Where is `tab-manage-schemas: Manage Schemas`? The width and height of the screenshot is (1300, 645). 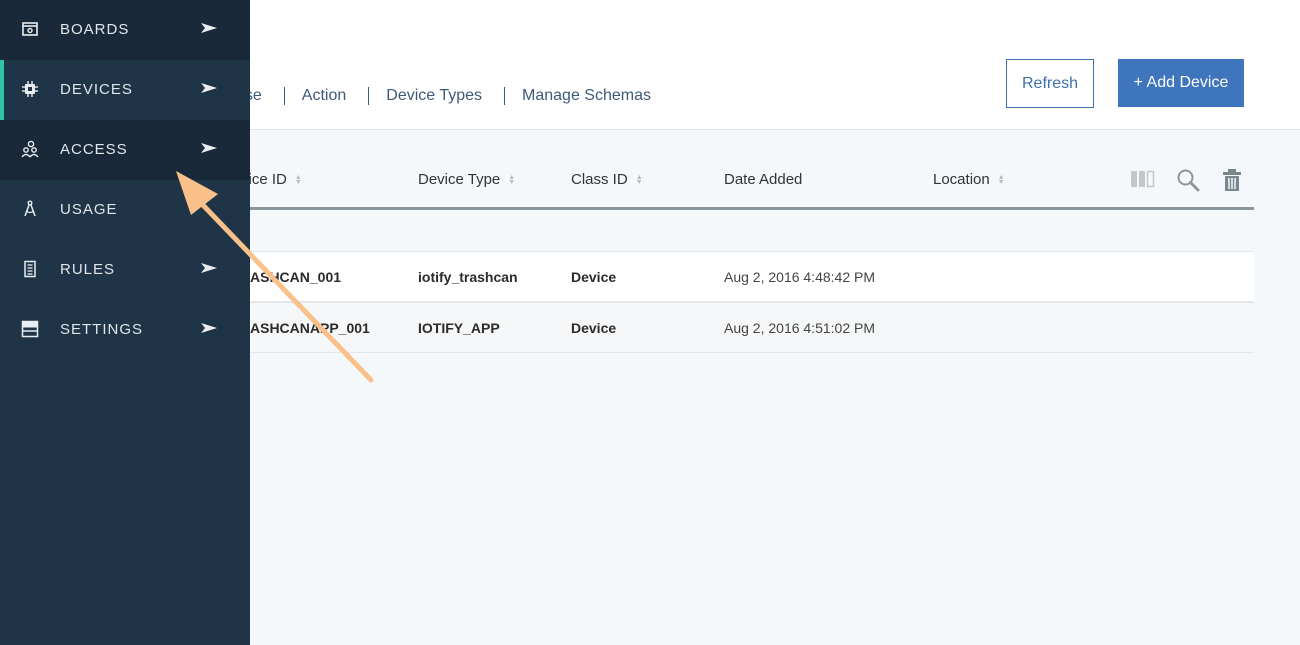 tab-manage-schemas: Manage Schemas is located at coordinates (586, 96).